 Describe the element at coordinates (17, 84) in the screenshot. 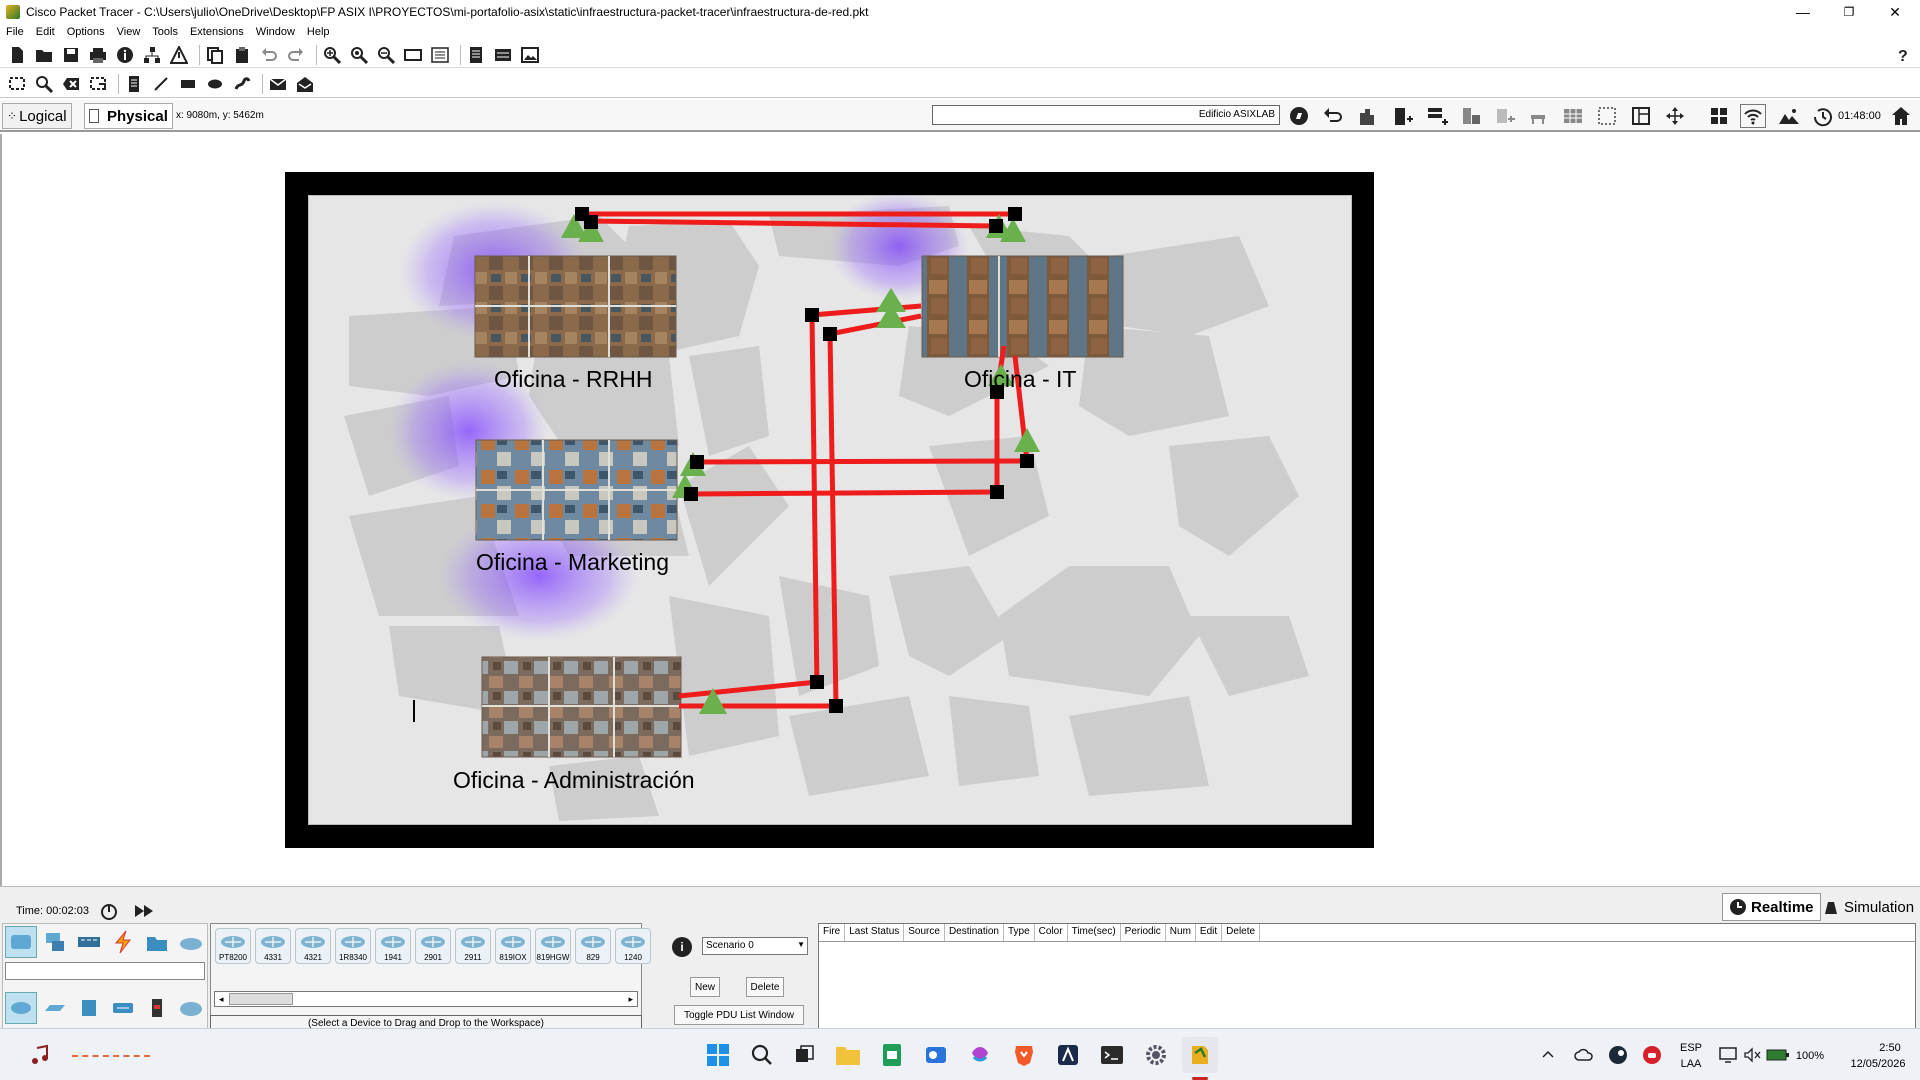

I see `select-icon` at that location.